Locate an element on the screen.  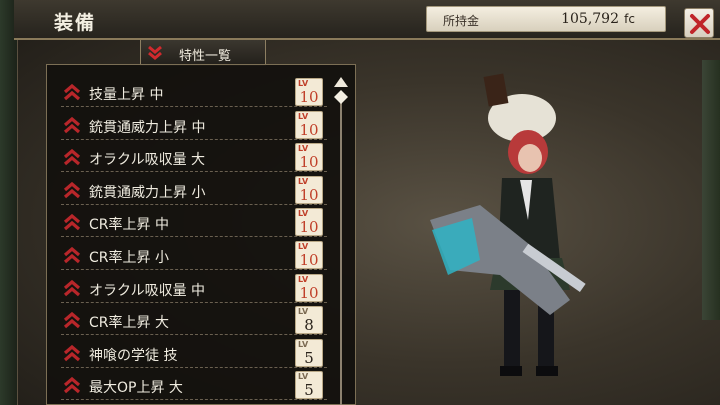
level-value: 8 is located at coordinates (309, 325).